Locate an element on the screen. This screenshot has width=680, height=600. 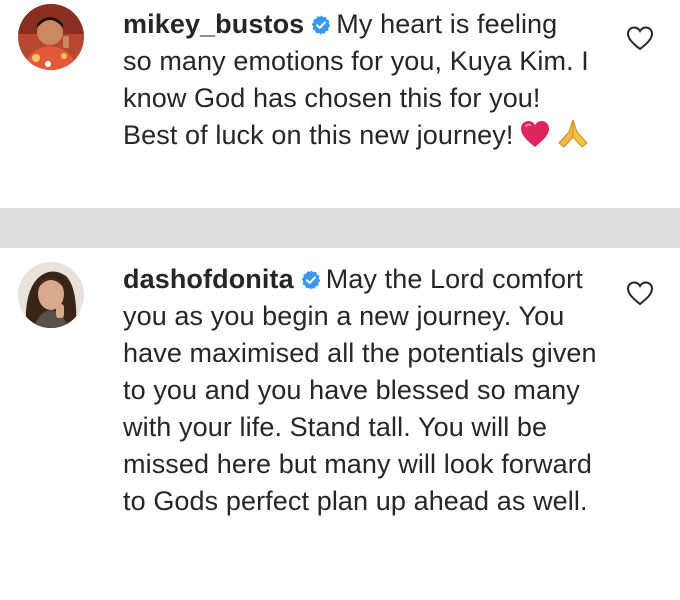
comment-divider is located at coordinates (340, 228).